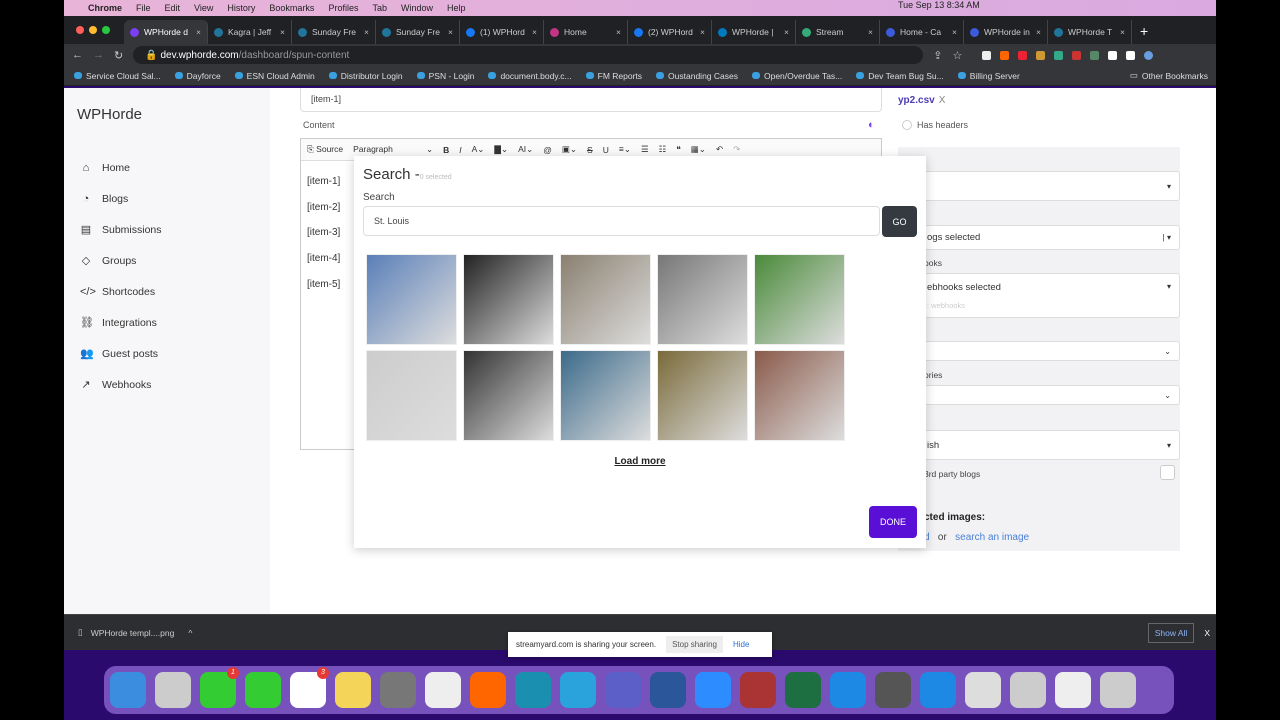  Describe the element at coordinates (291, 8) in the screenshot. I see `menu-bookmarks: Bookmarks` at that location.